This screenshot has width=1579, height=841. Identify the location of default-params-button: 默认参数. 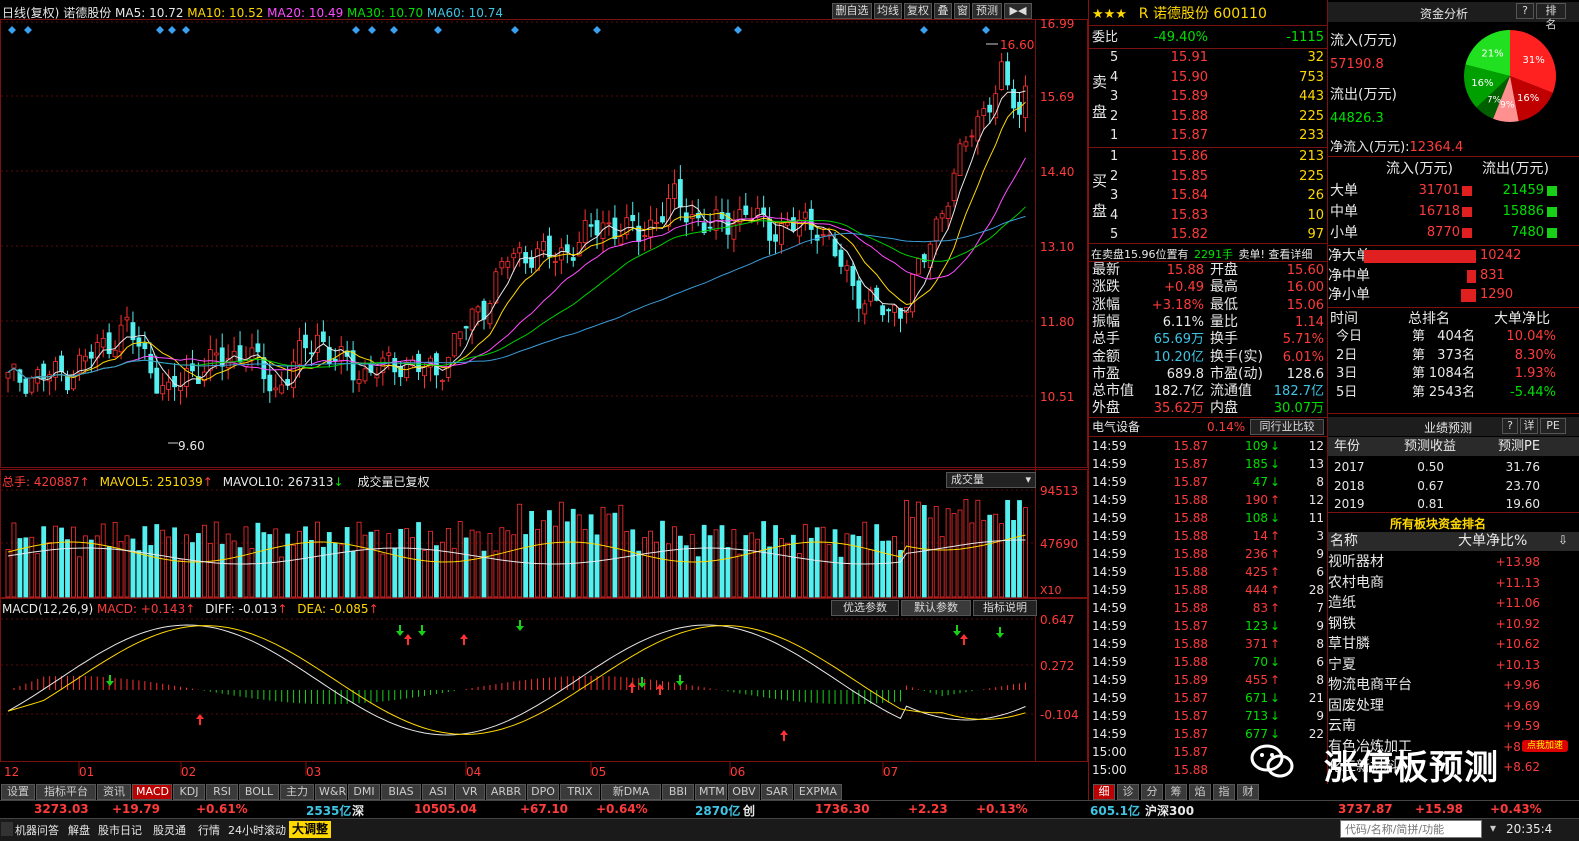
(936, 608).